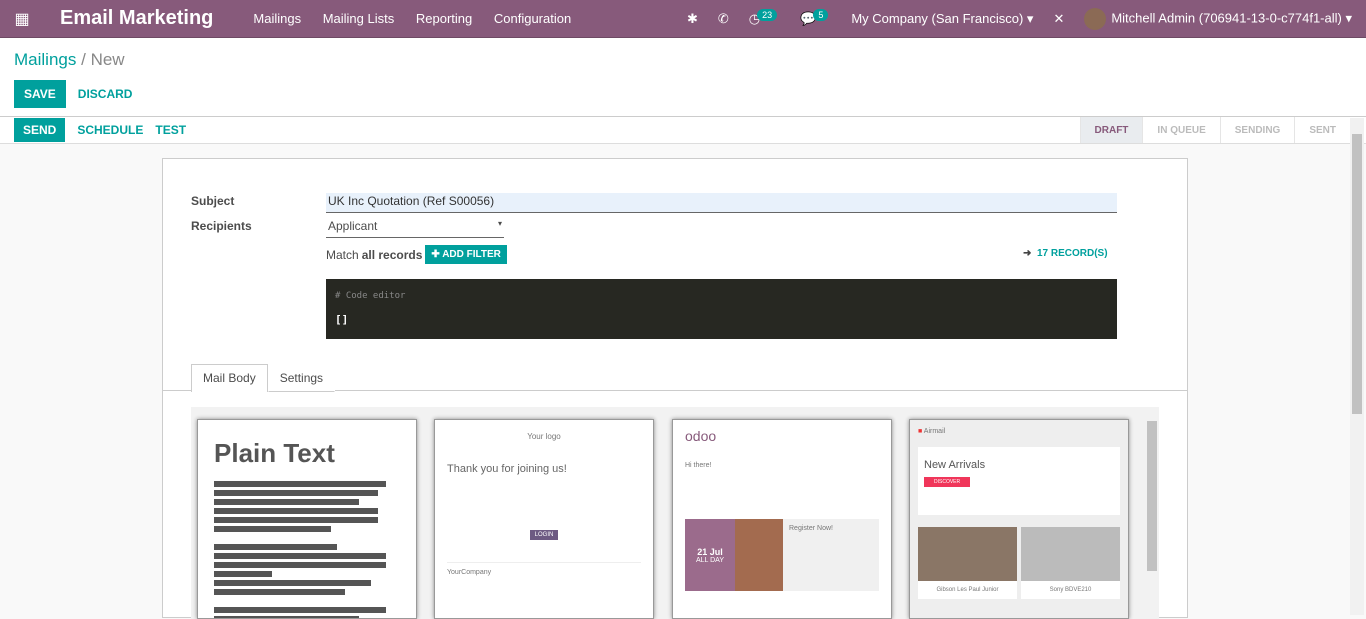 Image resolution: width=1366 pixels, height=619 pixels. What do you see at coordinates (934, 431) in the screenshot?
I see `airmail-title: Airmail` at bounding box center [934, 431].